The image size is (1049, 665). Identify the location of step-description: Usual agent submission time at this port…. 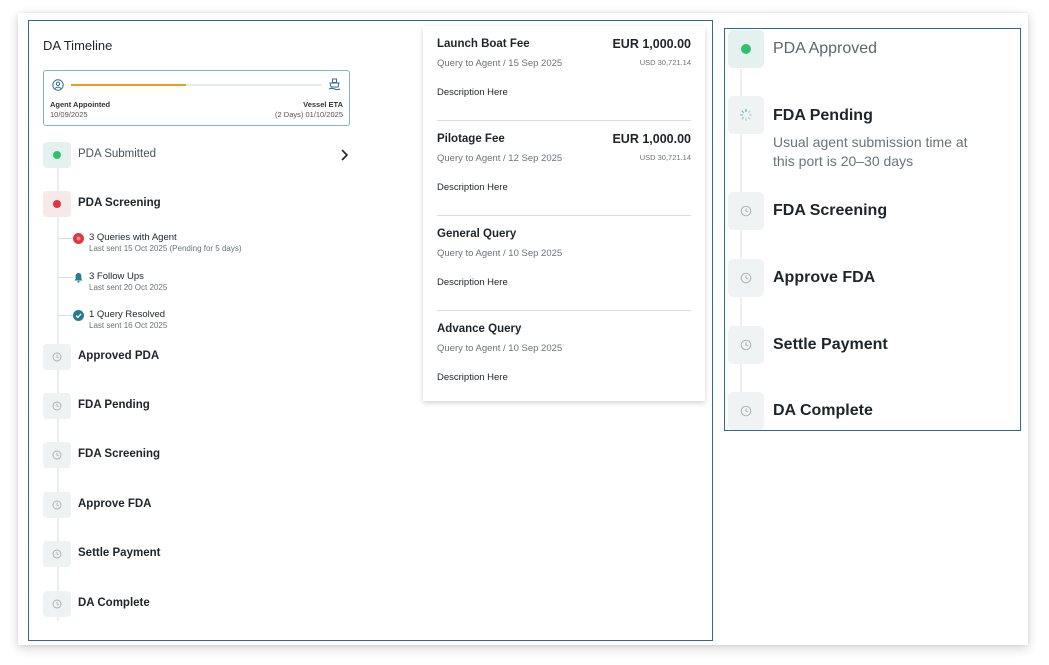
(870, 151).